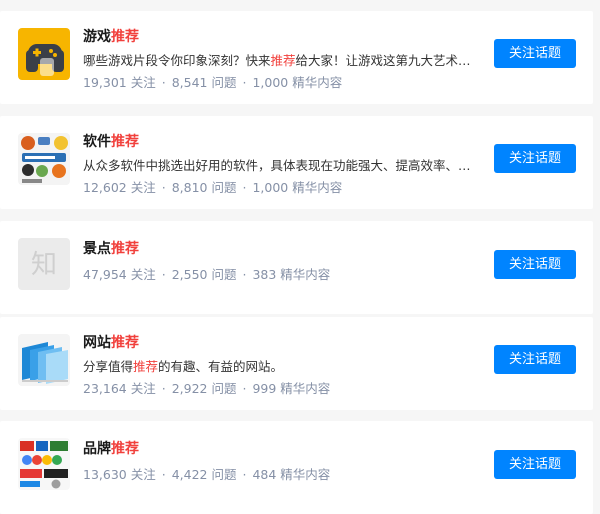 Image resolution: width=600 pixels, height=514 pixels. Describe the element at coordinates (221, 366) in the screenshot. I see `desc-text-after: 的有趣、有益的网站。` at that location.